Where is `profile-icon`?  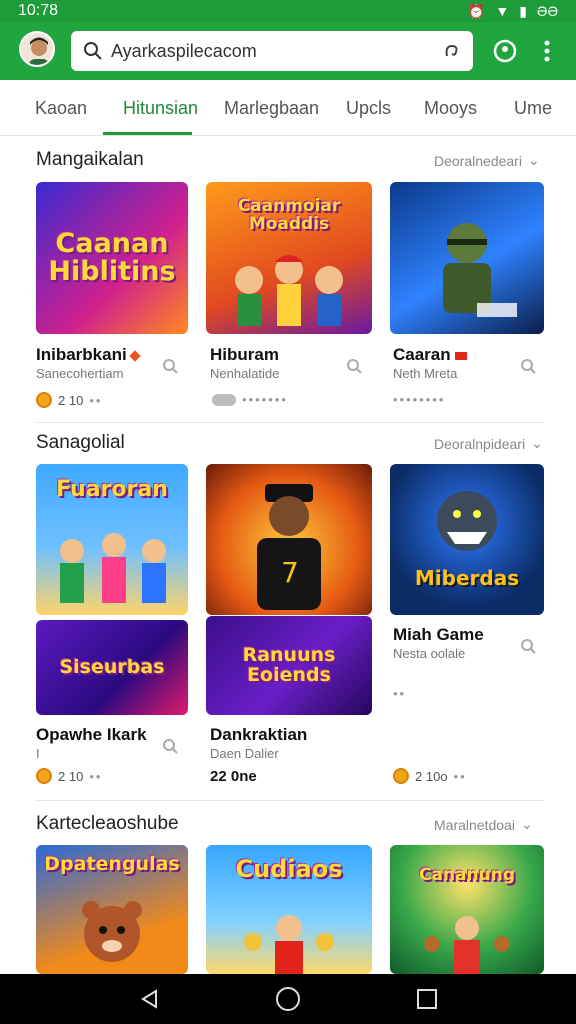
profile-icon is located at coordinates (505, 51).